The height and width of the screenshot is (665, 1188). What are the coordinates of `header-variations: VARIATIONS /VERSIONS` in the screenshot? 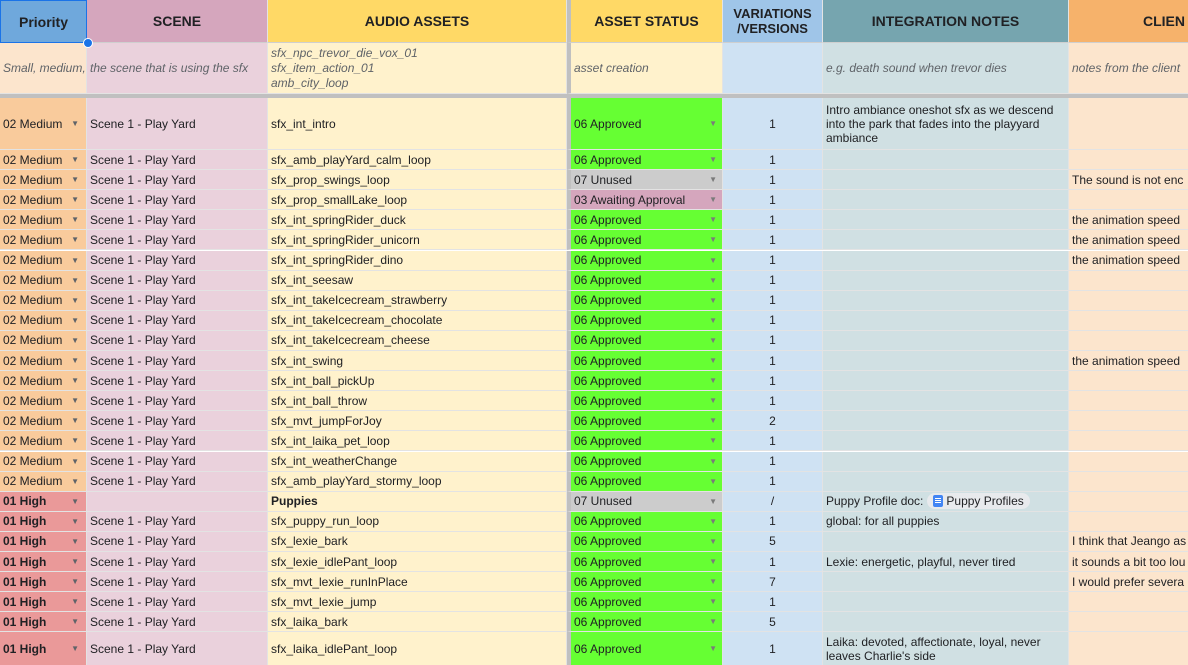 It's located at (773, 21).